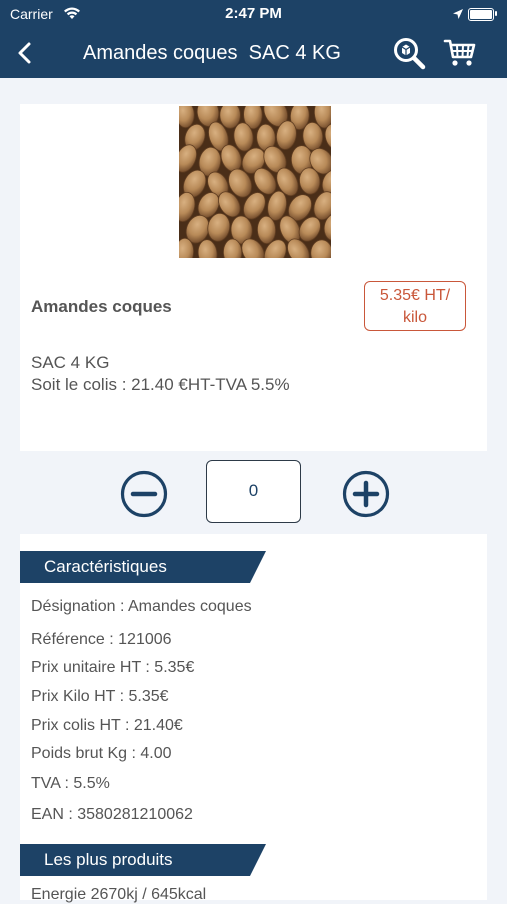 This screenshot has width=507, height=904. I want to click on status-bar: Carrier 2:47 PM, so click(253, 15).